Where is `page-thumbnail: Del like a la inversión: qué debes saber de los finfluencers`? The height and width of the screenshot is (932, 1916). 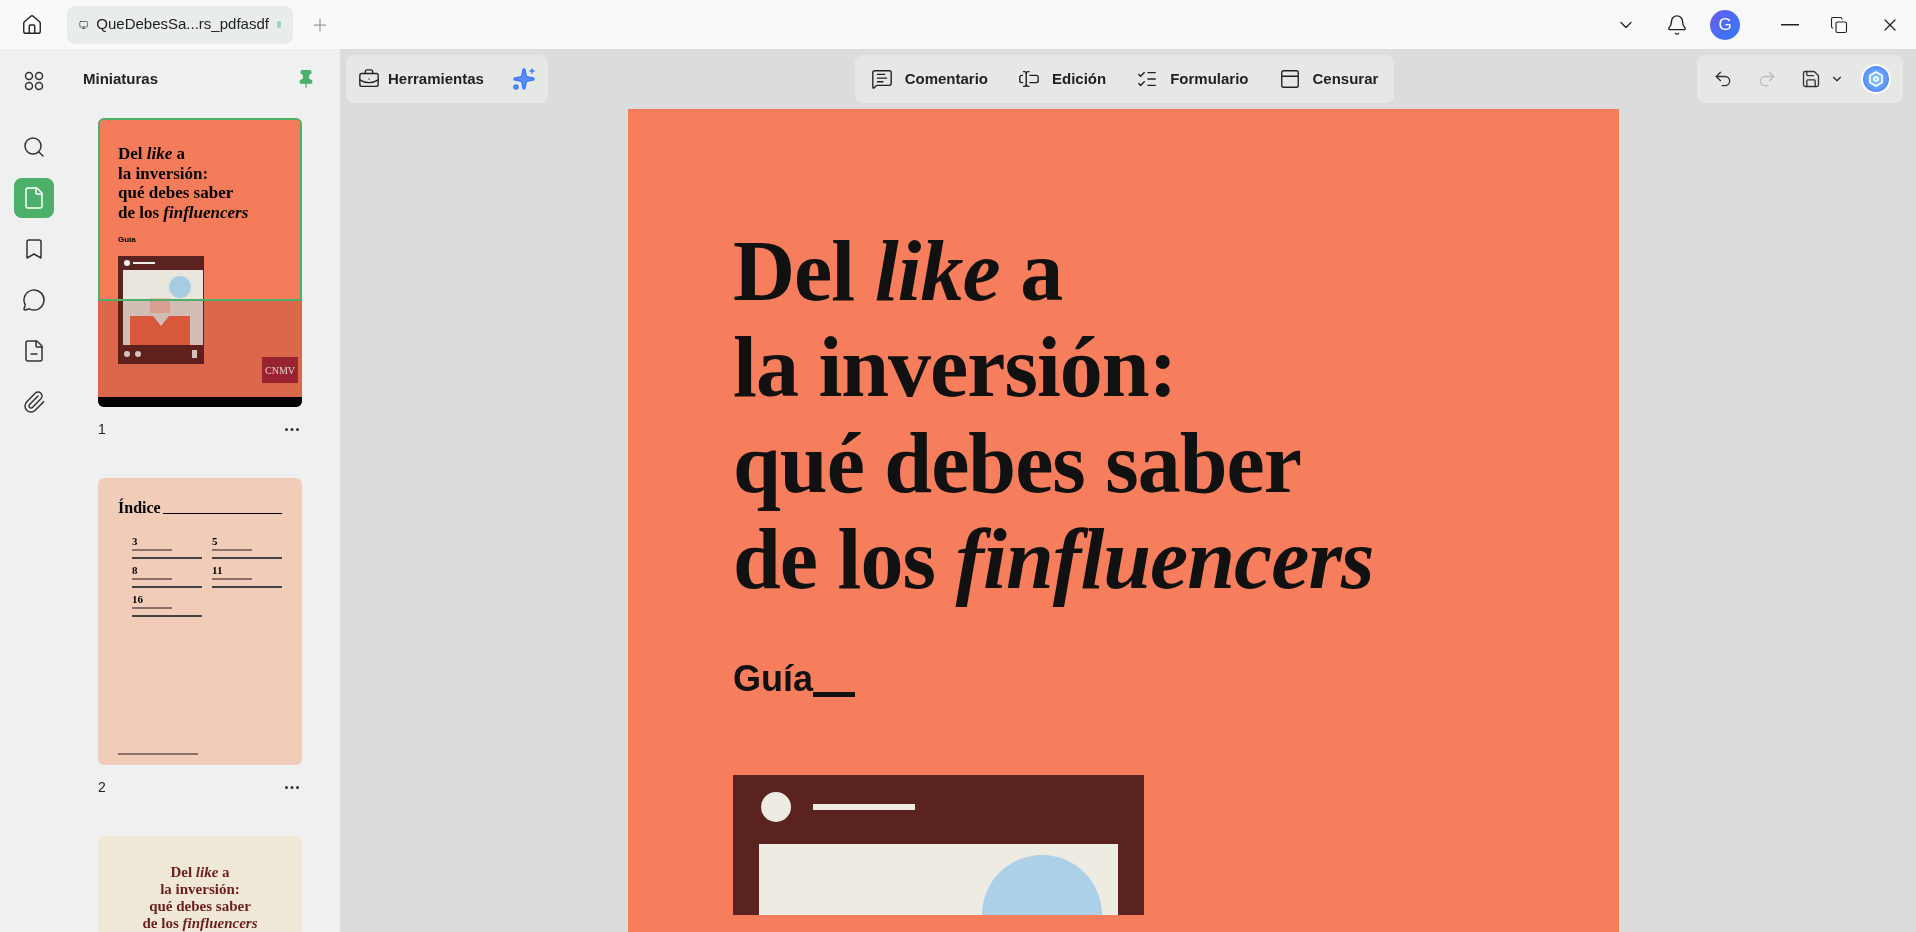 page-thumbnail: Del like a la inversión: qué debes saber de los finfluencers is located at coordinates (200, 884).